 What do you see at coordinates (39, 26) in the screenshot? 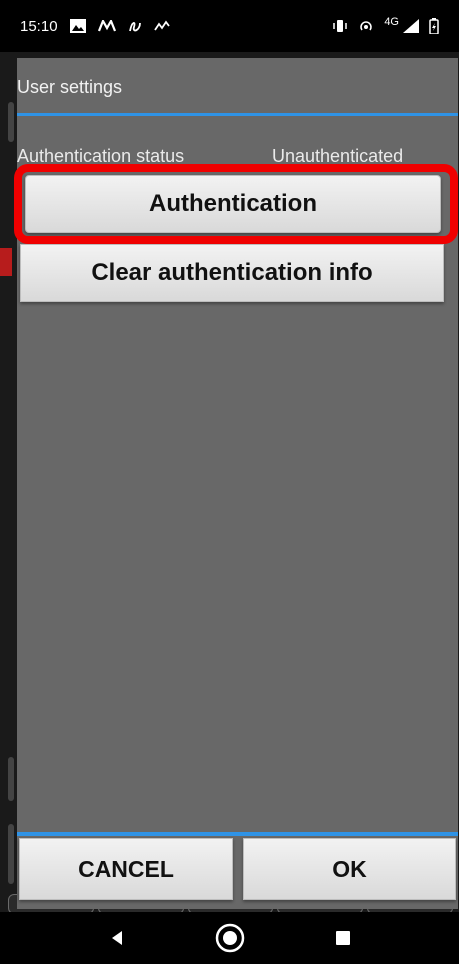
I see `clock: 15:10` at bounding box center [39, 26].